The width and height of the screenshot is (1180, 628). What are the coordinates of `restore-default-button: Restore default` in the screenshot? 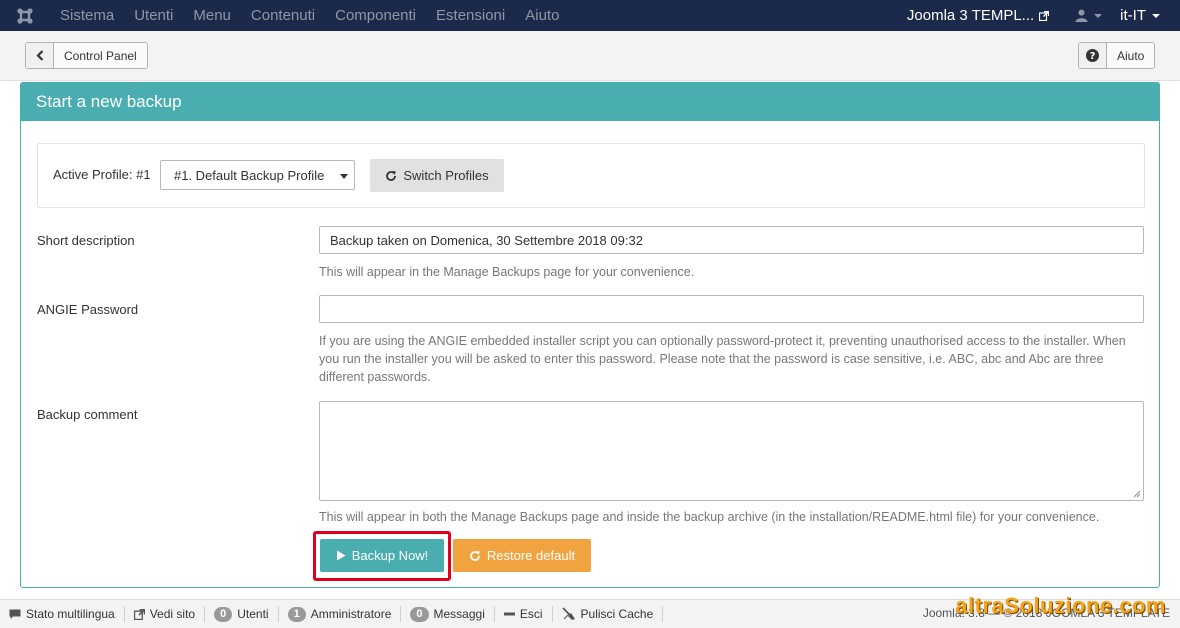 It's located at (522, 555).